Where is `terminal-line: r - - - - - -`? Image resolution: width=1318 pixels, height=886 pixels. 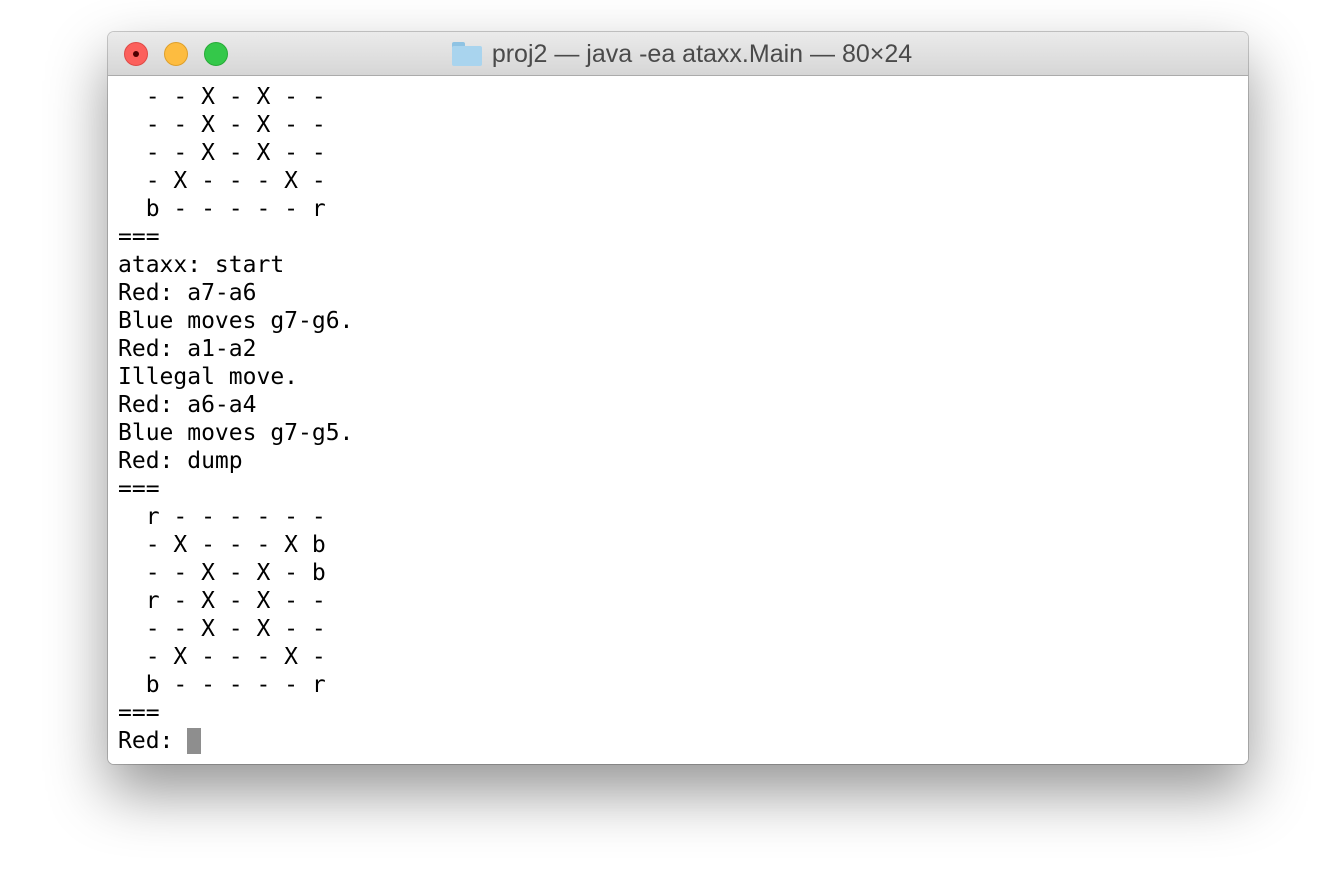 terminal-line: r - - - - - - is located at coordinates (222, 517).